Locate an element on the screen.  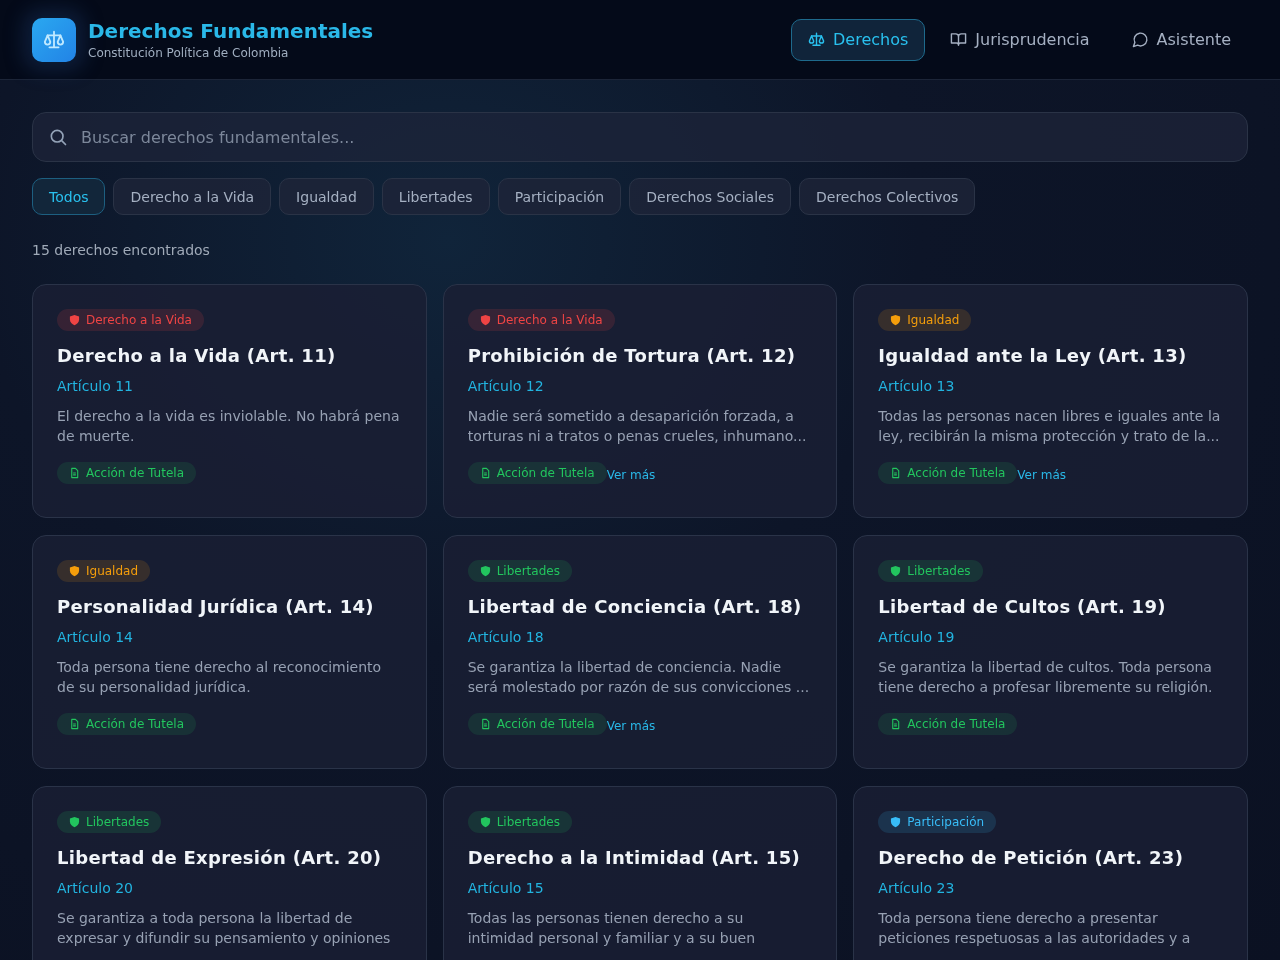
right-card: Derecho a la Vida Prohibición de Tortura (Art. 12) Artículo 12 Nadie será sometido a desaparición forzada, a torturas ni a tratos o penas crueles, inhumano... Acción de Tutela Ver más is located at coordinates (640, 401).